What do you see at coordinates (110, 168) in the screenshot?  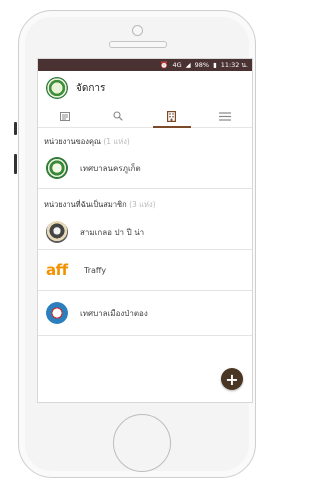 I see `organization-name: เทศบาลนครภูเก็ต` at bounding box center [110, 168].